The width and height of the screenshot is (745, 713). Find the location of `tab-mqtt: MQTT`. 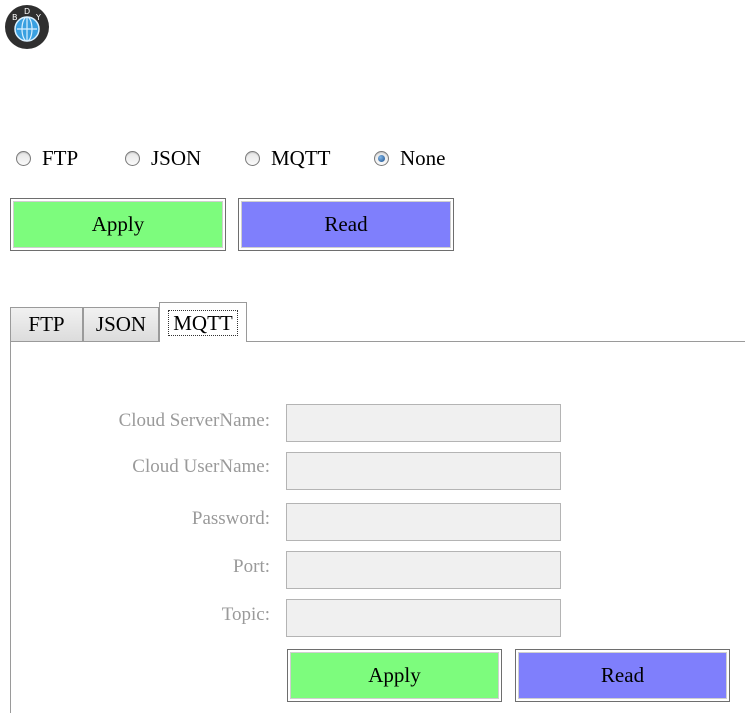

tab-mqtt: MQTT is located at coordinates (203, 322).